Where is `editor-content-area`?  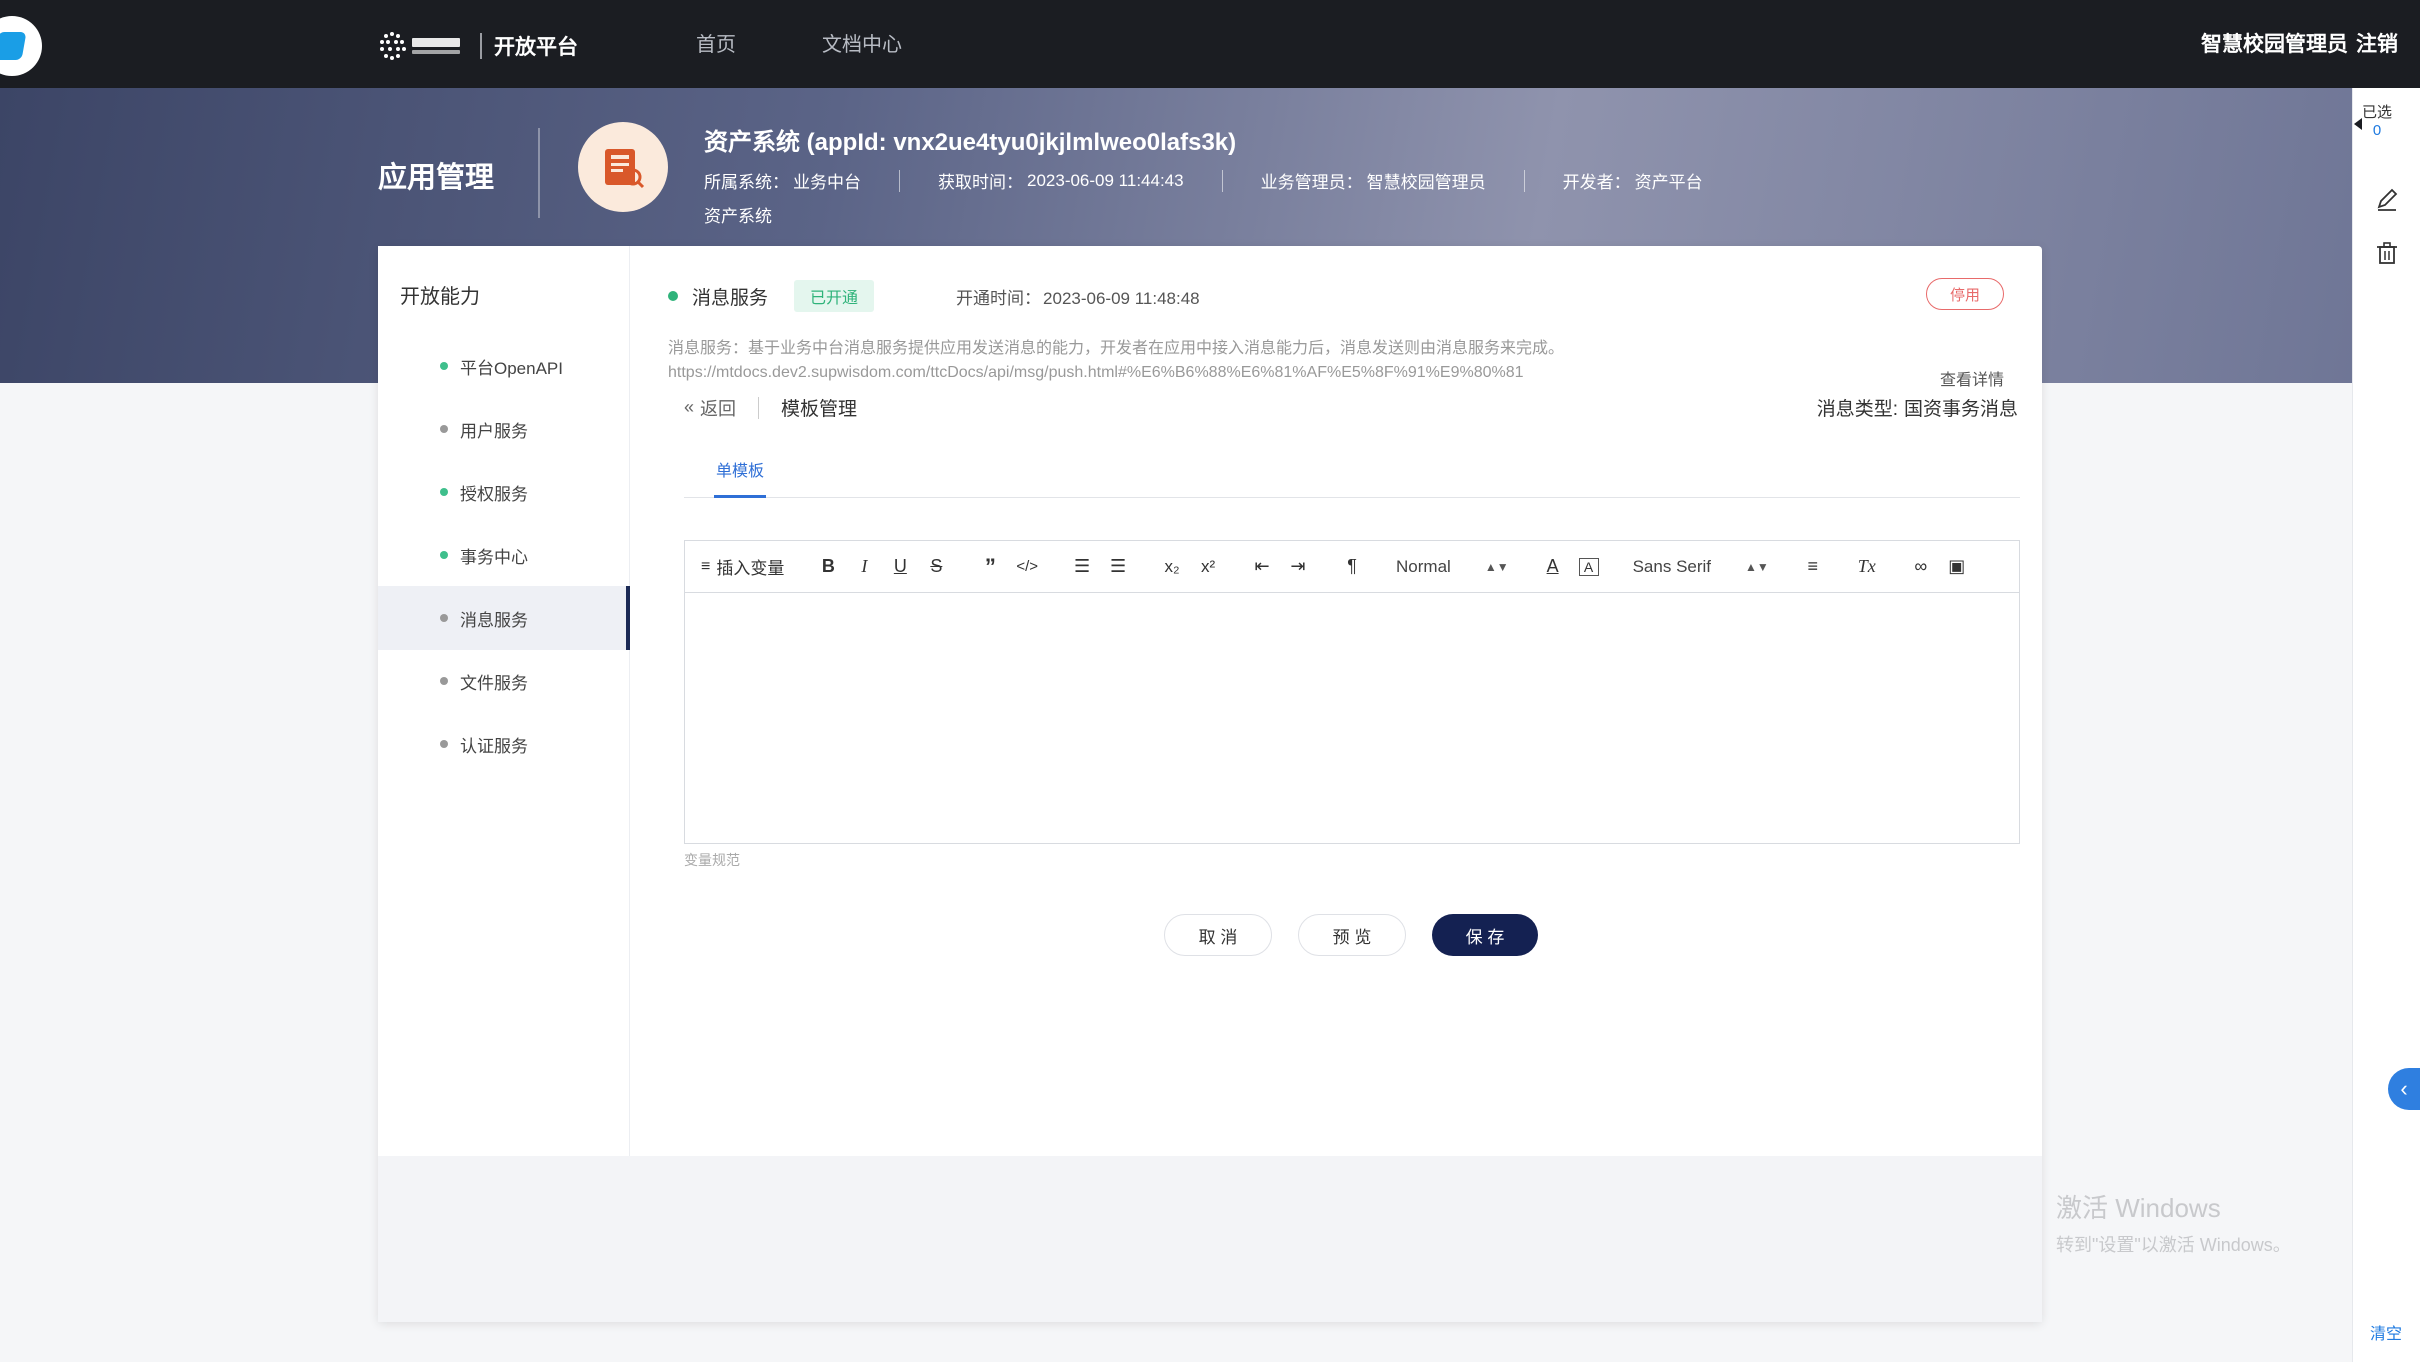 editor-content-area is located at coordinates (1352, 718).